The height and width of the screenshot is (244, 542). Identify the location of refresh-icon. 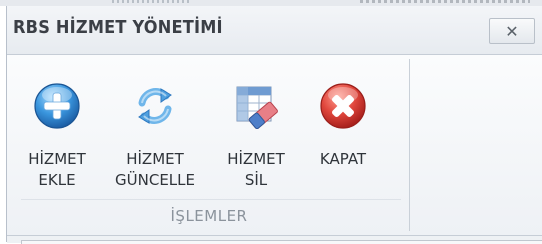
(155, 106).